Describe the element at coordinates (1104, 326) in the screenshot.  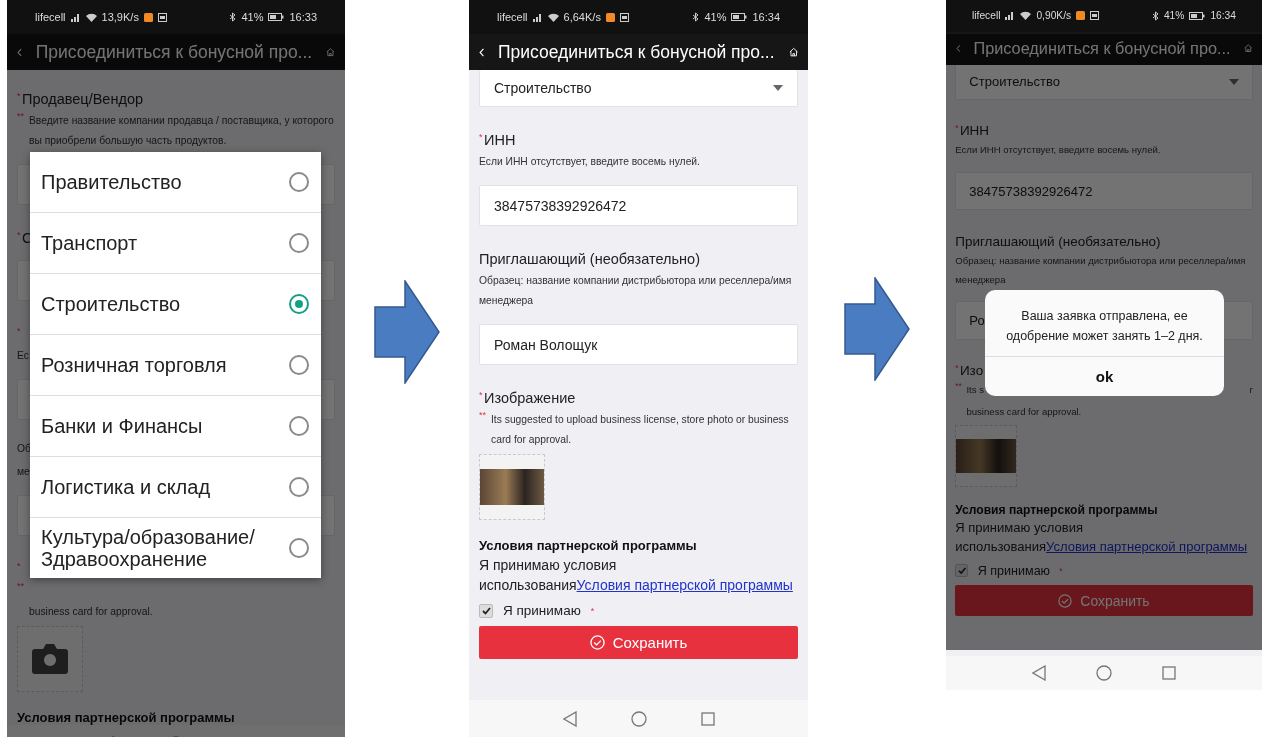
I see `dialog-message: Ваша заявка отправлена, ее одобрение может занять 1–2 дня.` at that location.